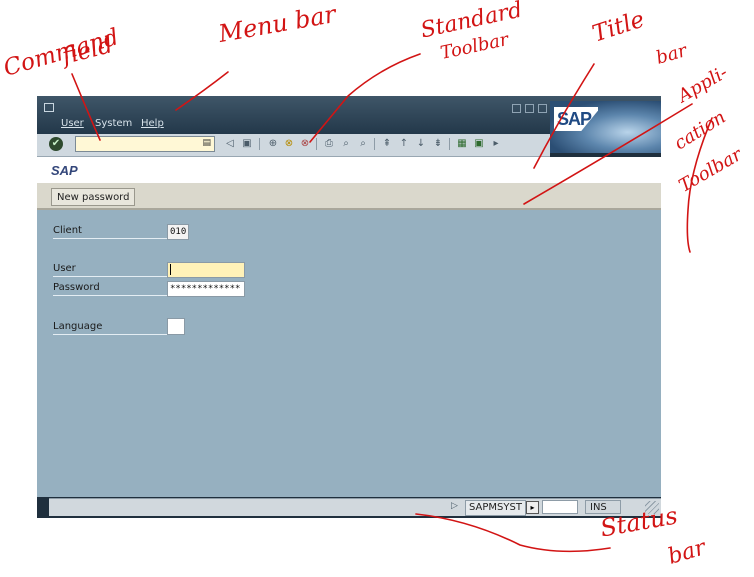 Image resolution: width=754 pixels, height=577 pixels. Describe the element at coordinates (202, 91) in the screenshot. I see `menu-bar-pointer` at that location.